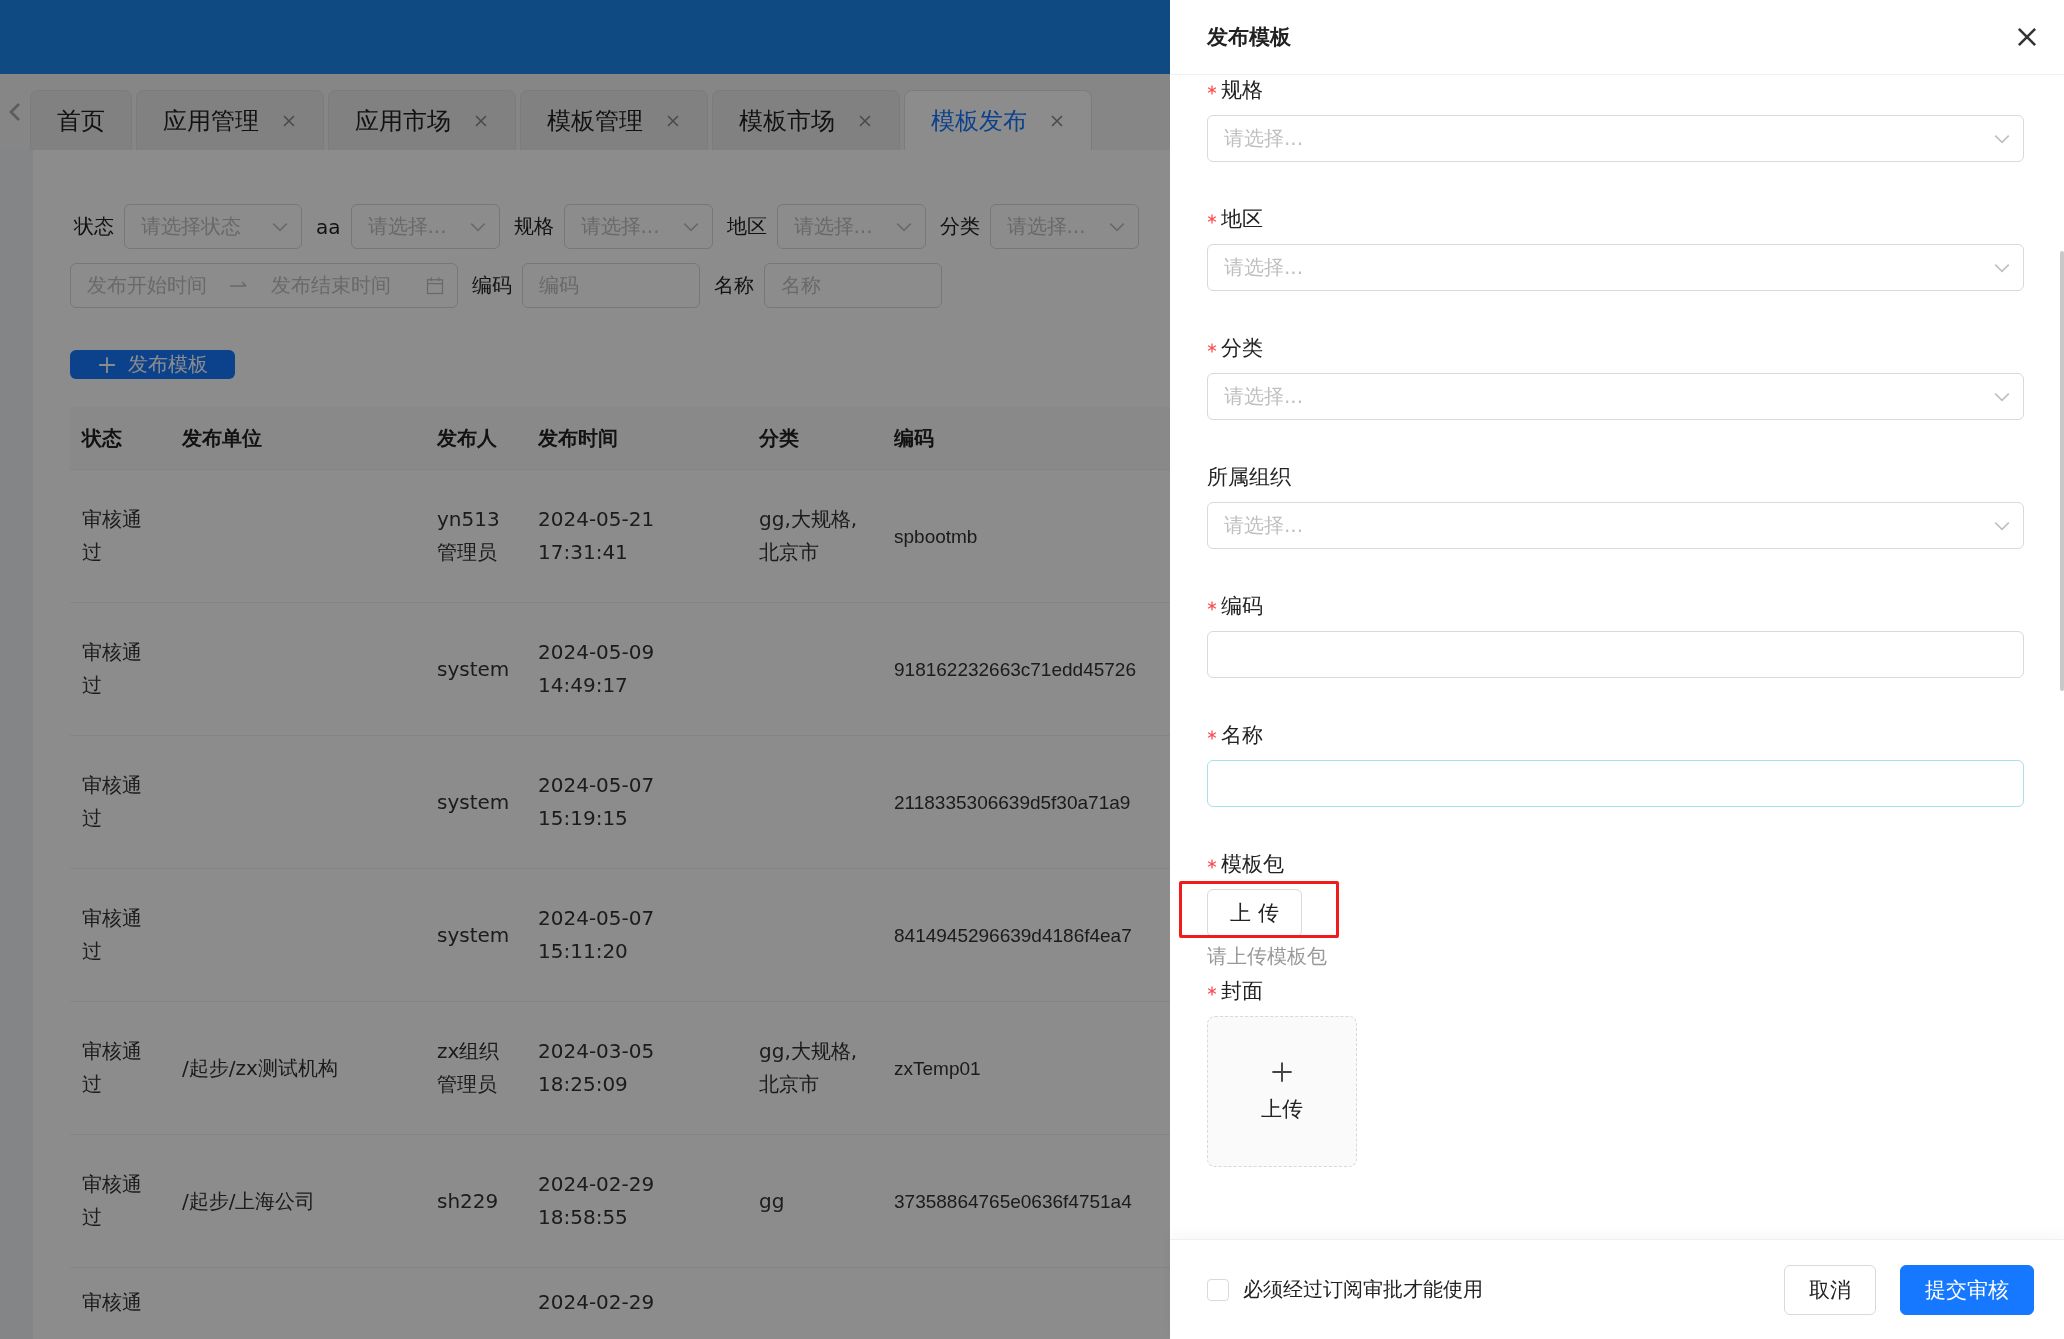 The height and width of the screenshot is (1339, 2064). Describe the element at coordinates (596, 1302) in the screenshot. I see `table-cell-text: 2024-02-29` at that location.